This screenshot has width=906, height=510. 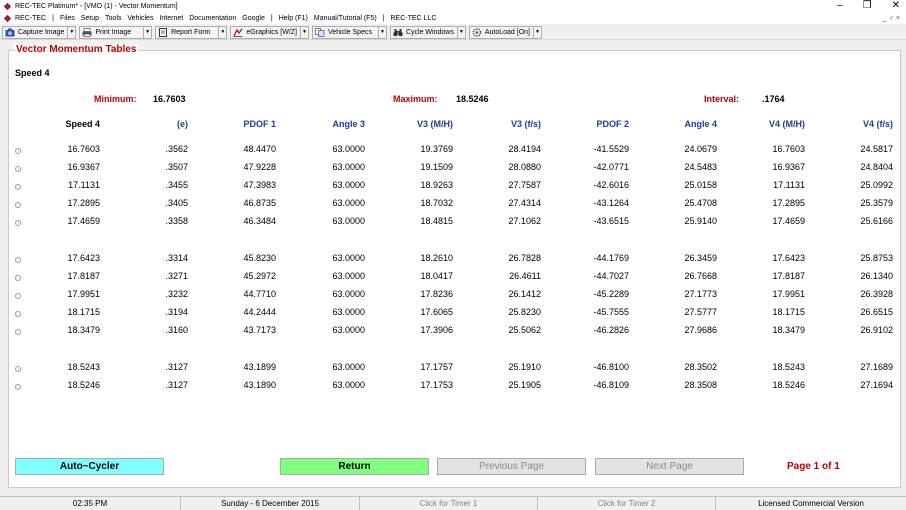 What do you see at coordinates (345, 32) in the screenshot?
I see `vehicle-specs-button: Vehicle Specs` at bounding box center [345, 32].